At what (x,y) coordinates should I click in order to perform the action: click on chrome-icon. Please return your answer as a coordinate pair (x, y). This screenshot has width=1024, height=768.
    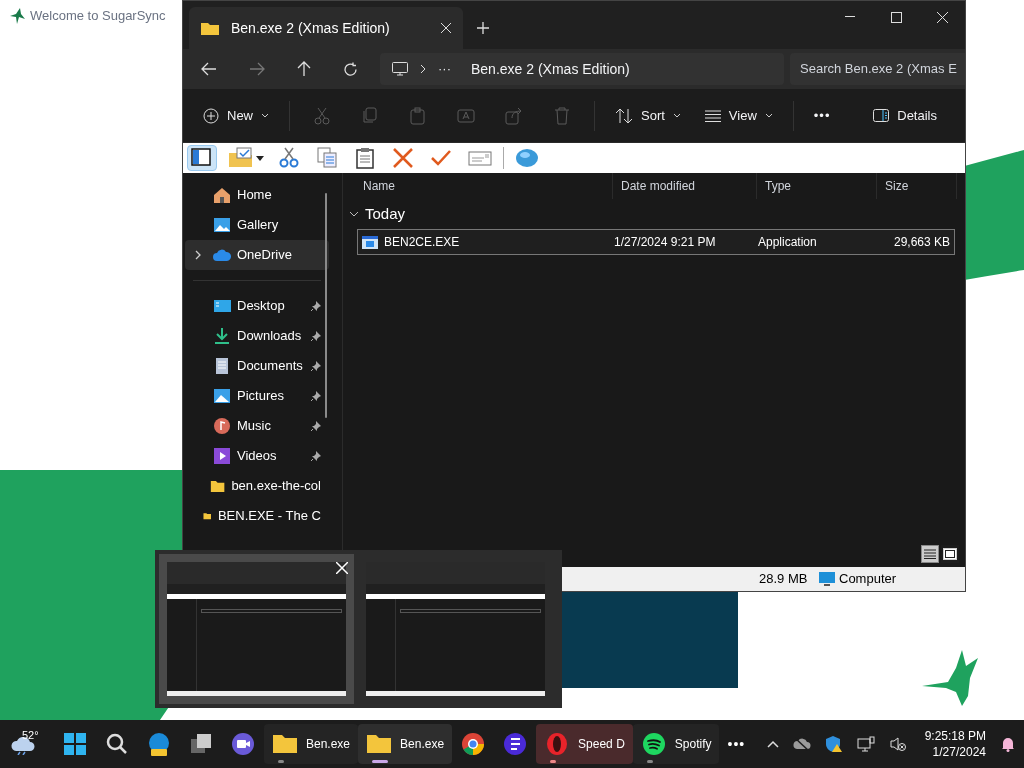
    Looking at the image, I should click on (473, 744).